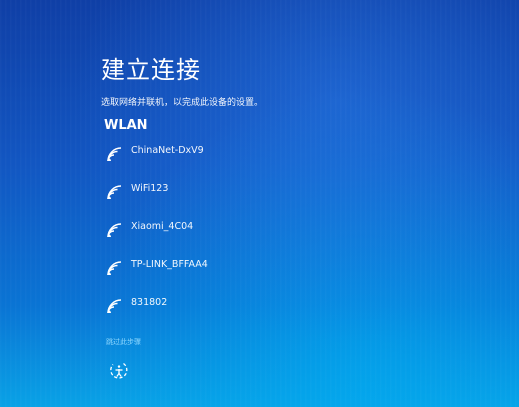 The width and height of the screenshot is (519, 407). What do you see at coordinates (216, 199) in the screenshot?
I see `network-item-wifi123: WiFi123` at bounding box center [216, 199].